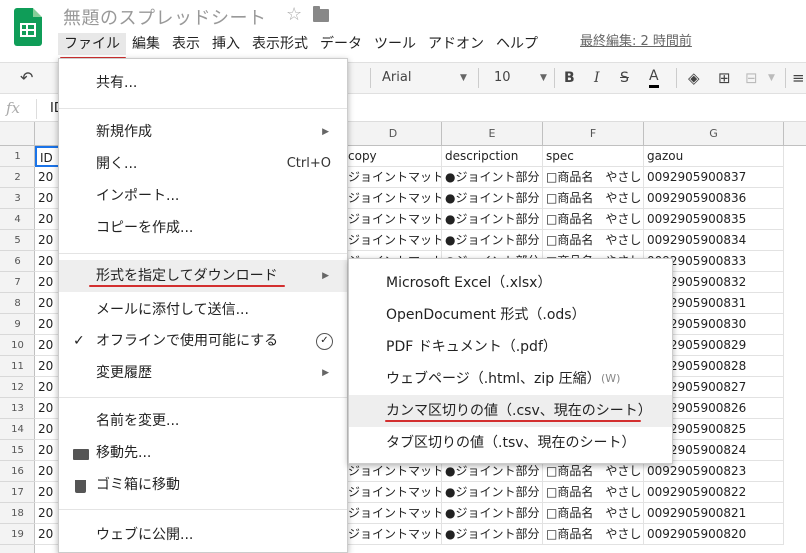 The width and height of the screenshot is (806, 553). I want to click on cell-g: 0092905900821, so click(714, 513).